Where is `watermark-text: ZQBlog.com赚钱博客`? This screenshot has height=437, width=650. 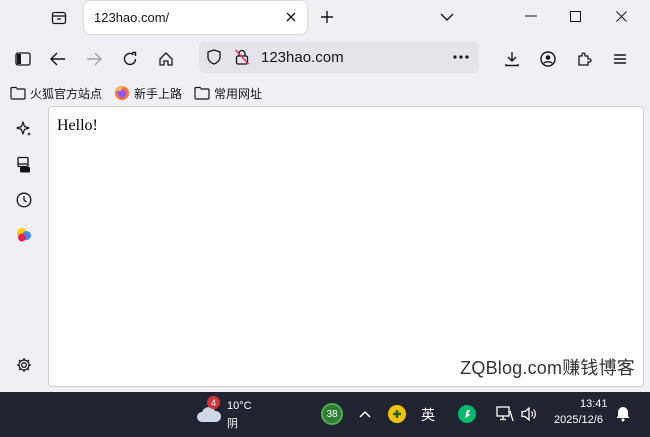
watermark-text: ZQBlog.com赚钱博客 is located at coordinates (547, 368).